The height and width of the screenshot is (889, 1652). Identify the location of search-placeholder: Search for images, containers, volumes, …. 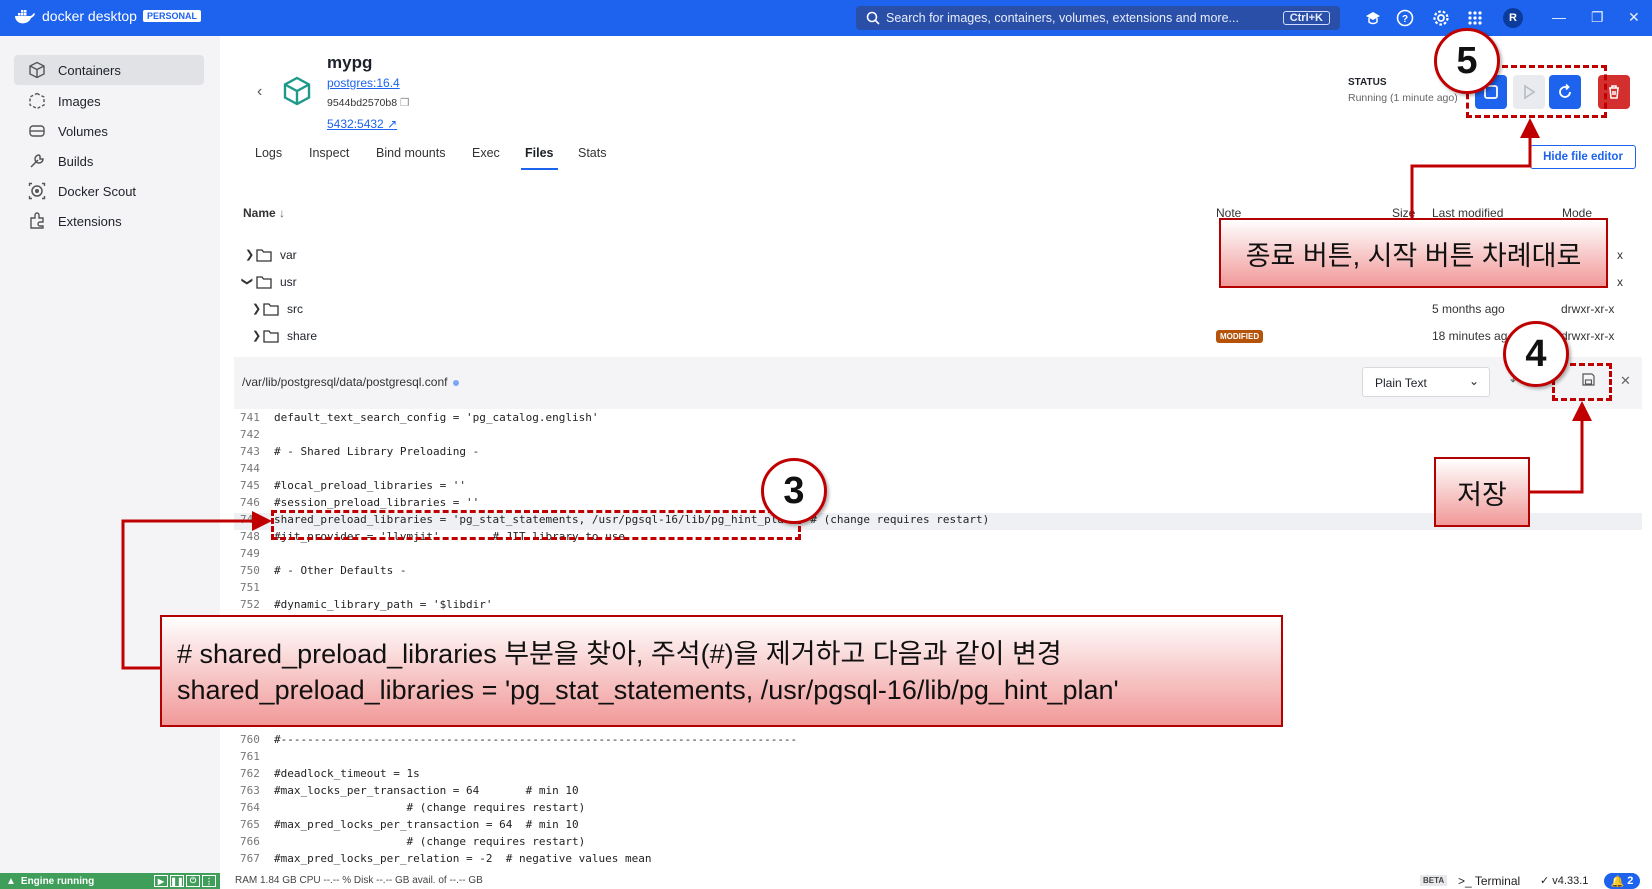
(1062, 18).